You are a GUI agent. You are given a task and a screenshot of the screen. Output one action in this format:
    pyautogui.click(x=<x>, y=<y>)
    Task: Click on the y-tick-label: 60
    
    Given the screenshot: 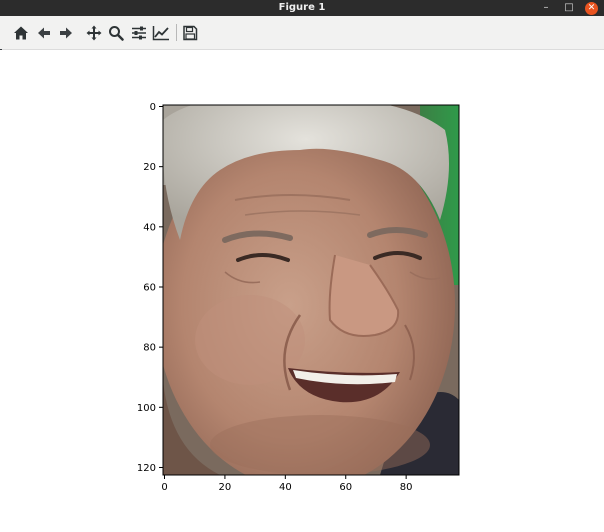 What is the action you would take?
    pyautogui.click(x=149, y=287)
    